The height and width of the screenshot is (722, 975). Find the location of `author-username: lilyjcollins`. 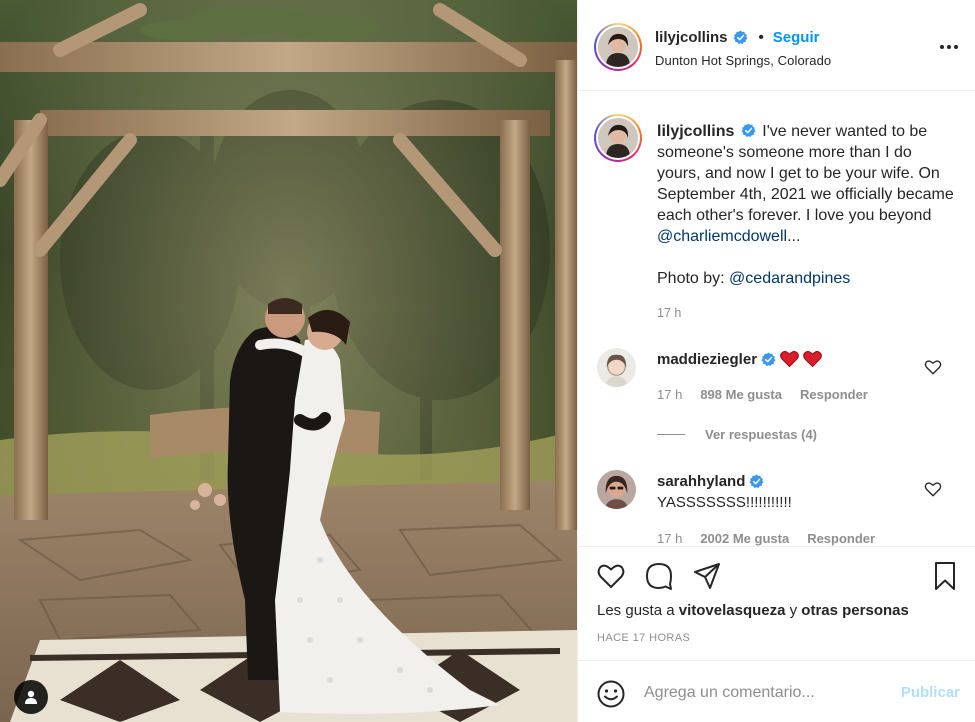

author-username: lilyjcollins is located at coordinates (691, 37).